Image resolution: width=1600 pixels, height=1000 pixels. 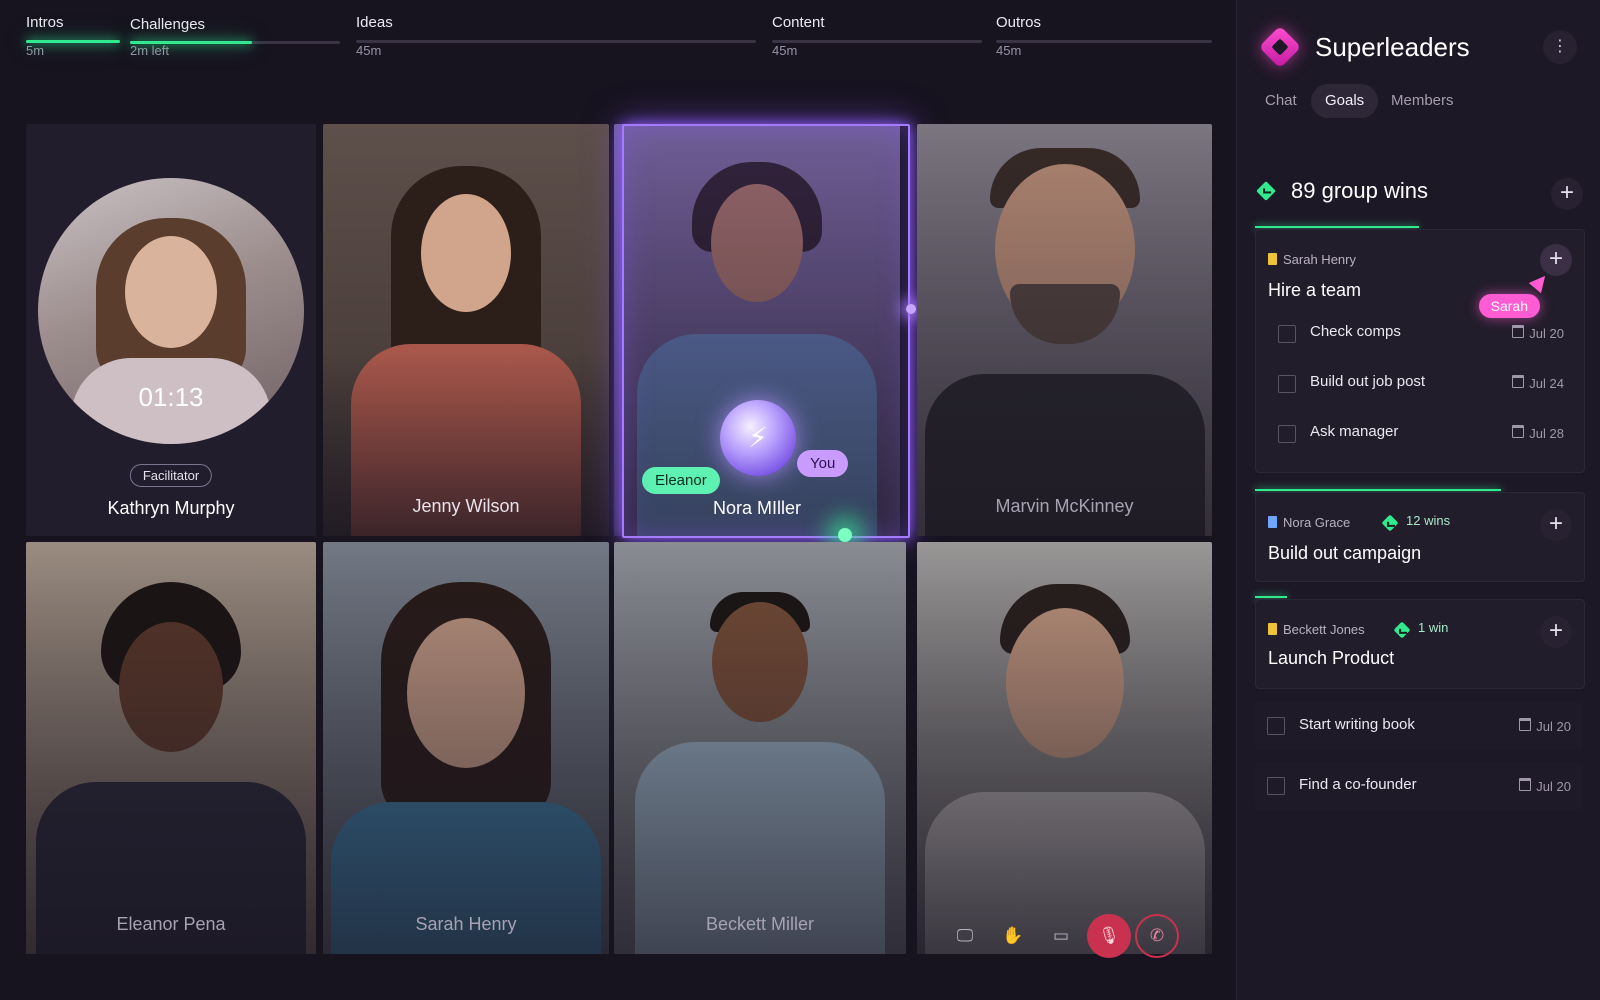 I want to click on goal-title: Hire a team, so click(x=1315, y=290).